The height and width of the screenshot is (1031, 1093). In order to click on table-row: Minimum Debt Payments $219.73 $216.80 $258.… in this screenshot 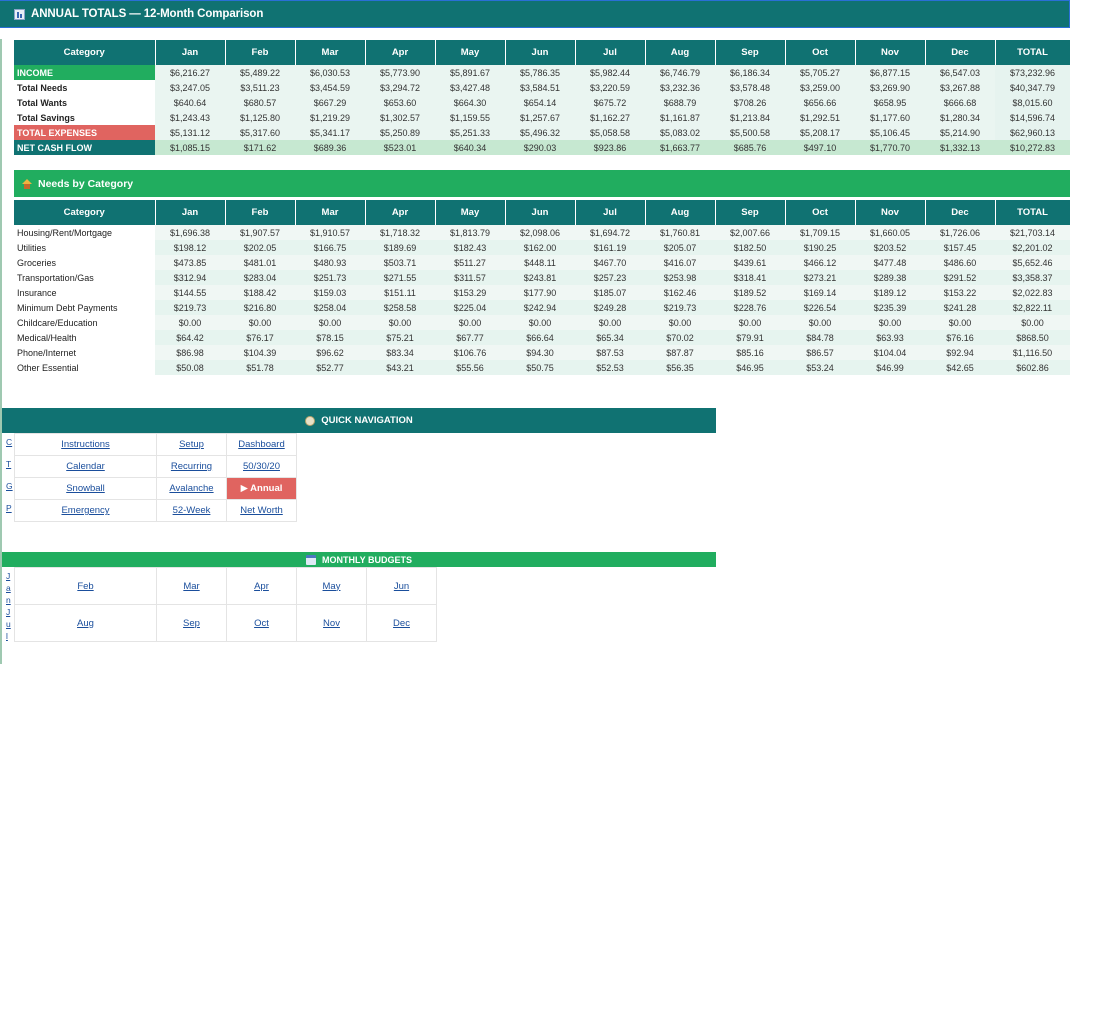, I will do `click(542, 307)`.